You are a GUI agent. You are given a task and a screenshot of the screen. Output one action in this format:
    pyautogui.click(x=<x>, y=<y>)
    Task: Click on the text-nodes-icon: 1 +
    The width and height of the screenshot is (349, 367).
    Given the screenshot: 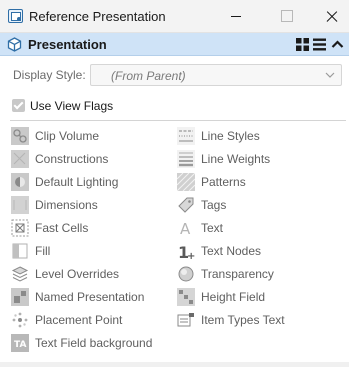 What is the action you would take?
    pyautogui.click(x=186, y=251)
    